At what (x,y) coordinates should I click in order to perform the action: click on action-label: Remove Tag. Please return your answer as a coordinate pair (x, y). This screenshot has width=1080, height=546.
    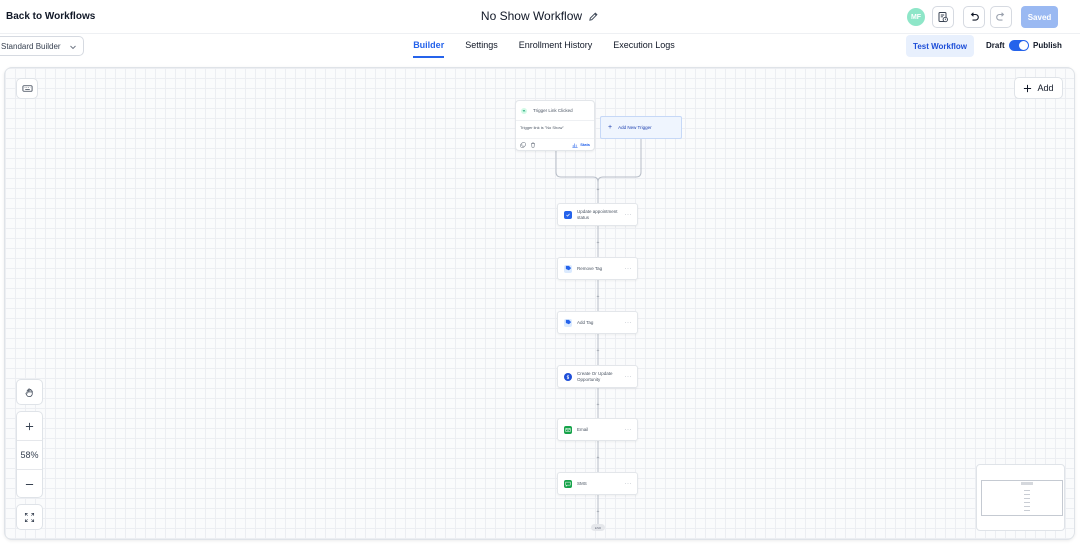
    Looking at the image, I should click on (590, 268).